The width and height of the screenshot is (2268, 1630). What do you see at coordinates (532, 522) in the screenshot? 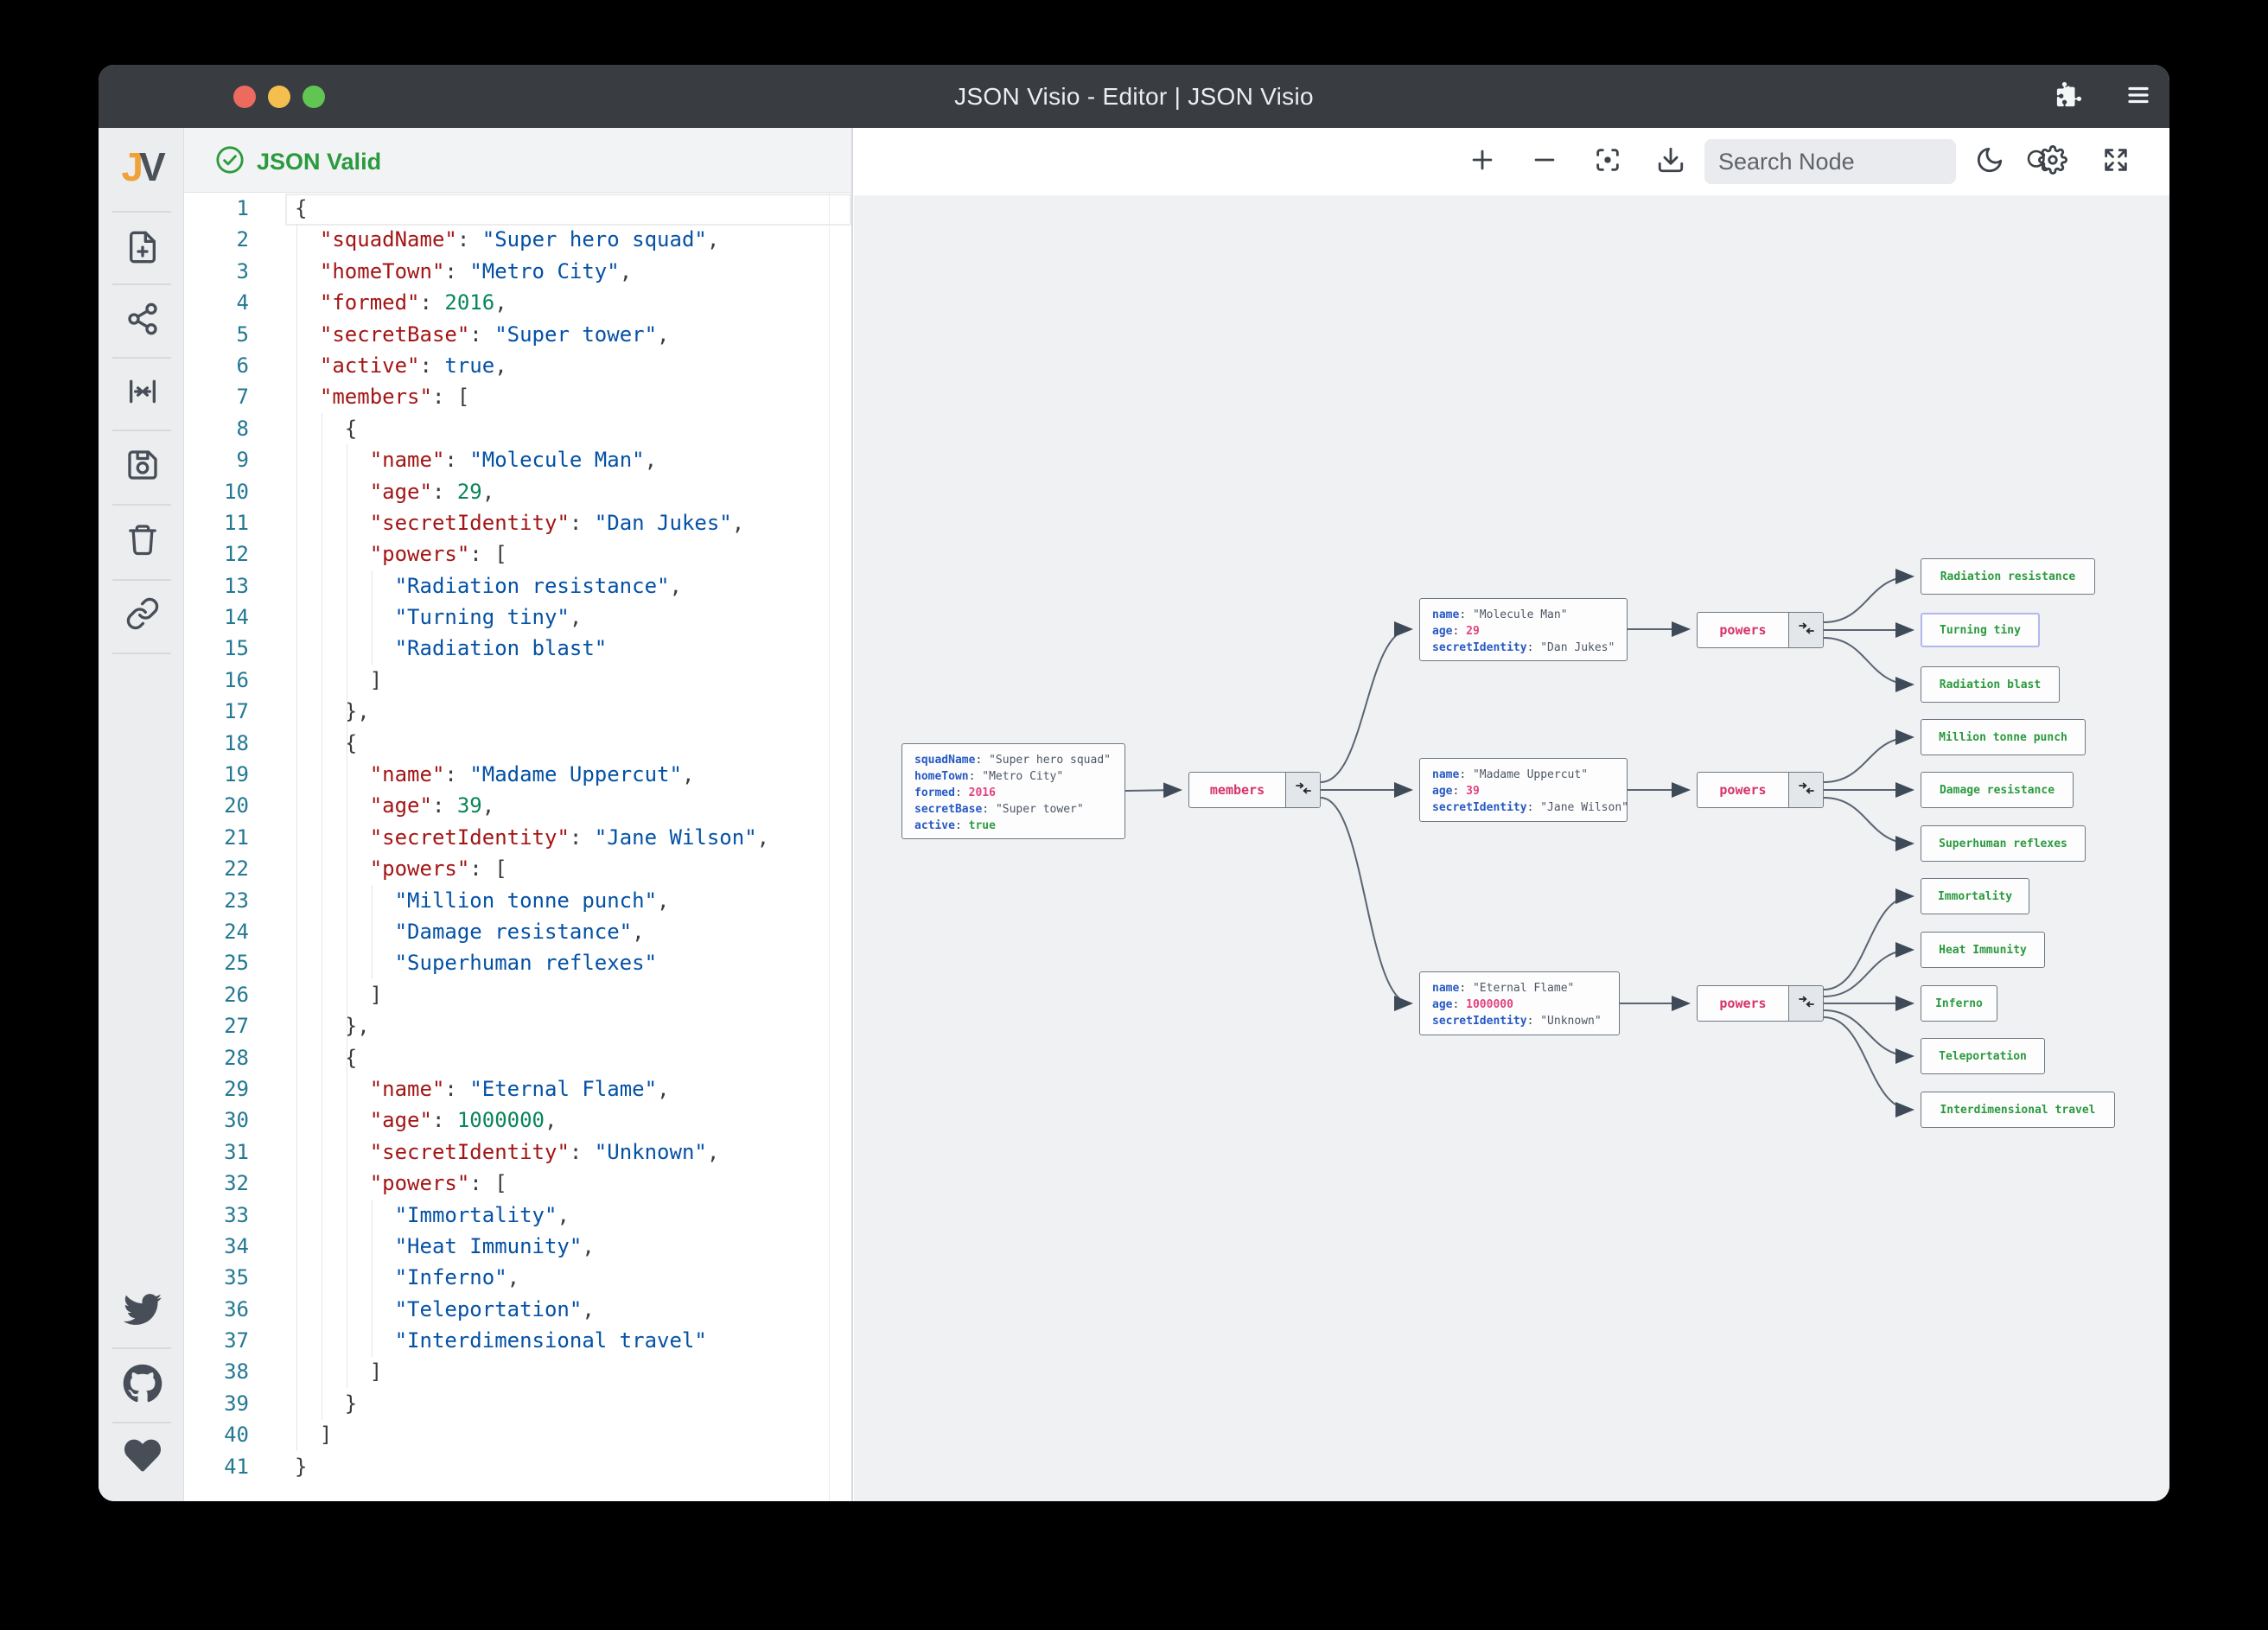
I see `code-line: "secretIdentity": "Dan Jukes",` at bounding box center [532, 522].